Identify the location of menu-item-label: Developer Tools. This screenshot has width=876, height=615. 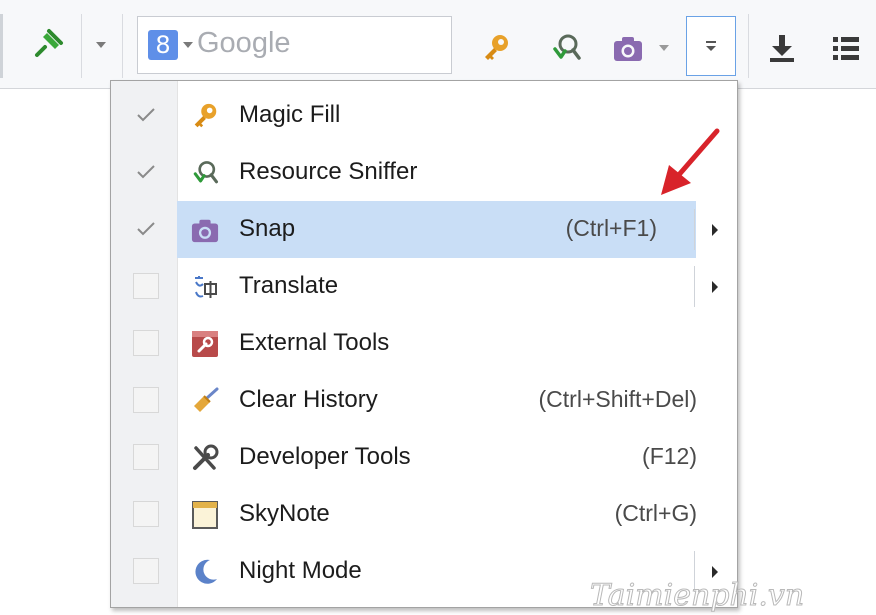
(325, 456).